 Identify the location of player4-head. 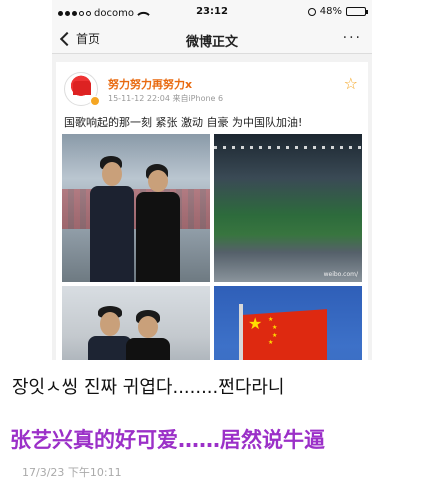
(148, 327).